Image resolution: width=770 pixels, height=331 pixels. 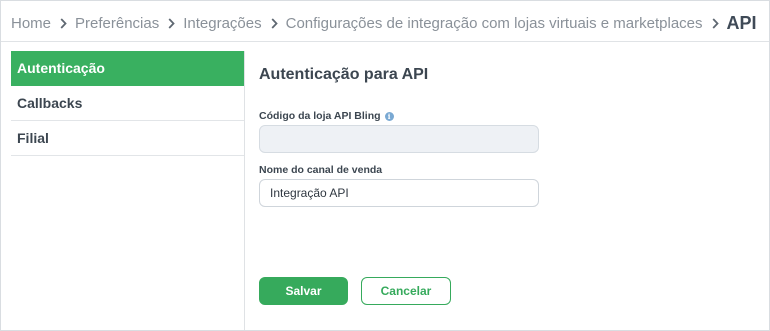 What do you see at coordinates (385, 41) in the screenshot?
I see `header-divider` at bounding box center [385, 41].